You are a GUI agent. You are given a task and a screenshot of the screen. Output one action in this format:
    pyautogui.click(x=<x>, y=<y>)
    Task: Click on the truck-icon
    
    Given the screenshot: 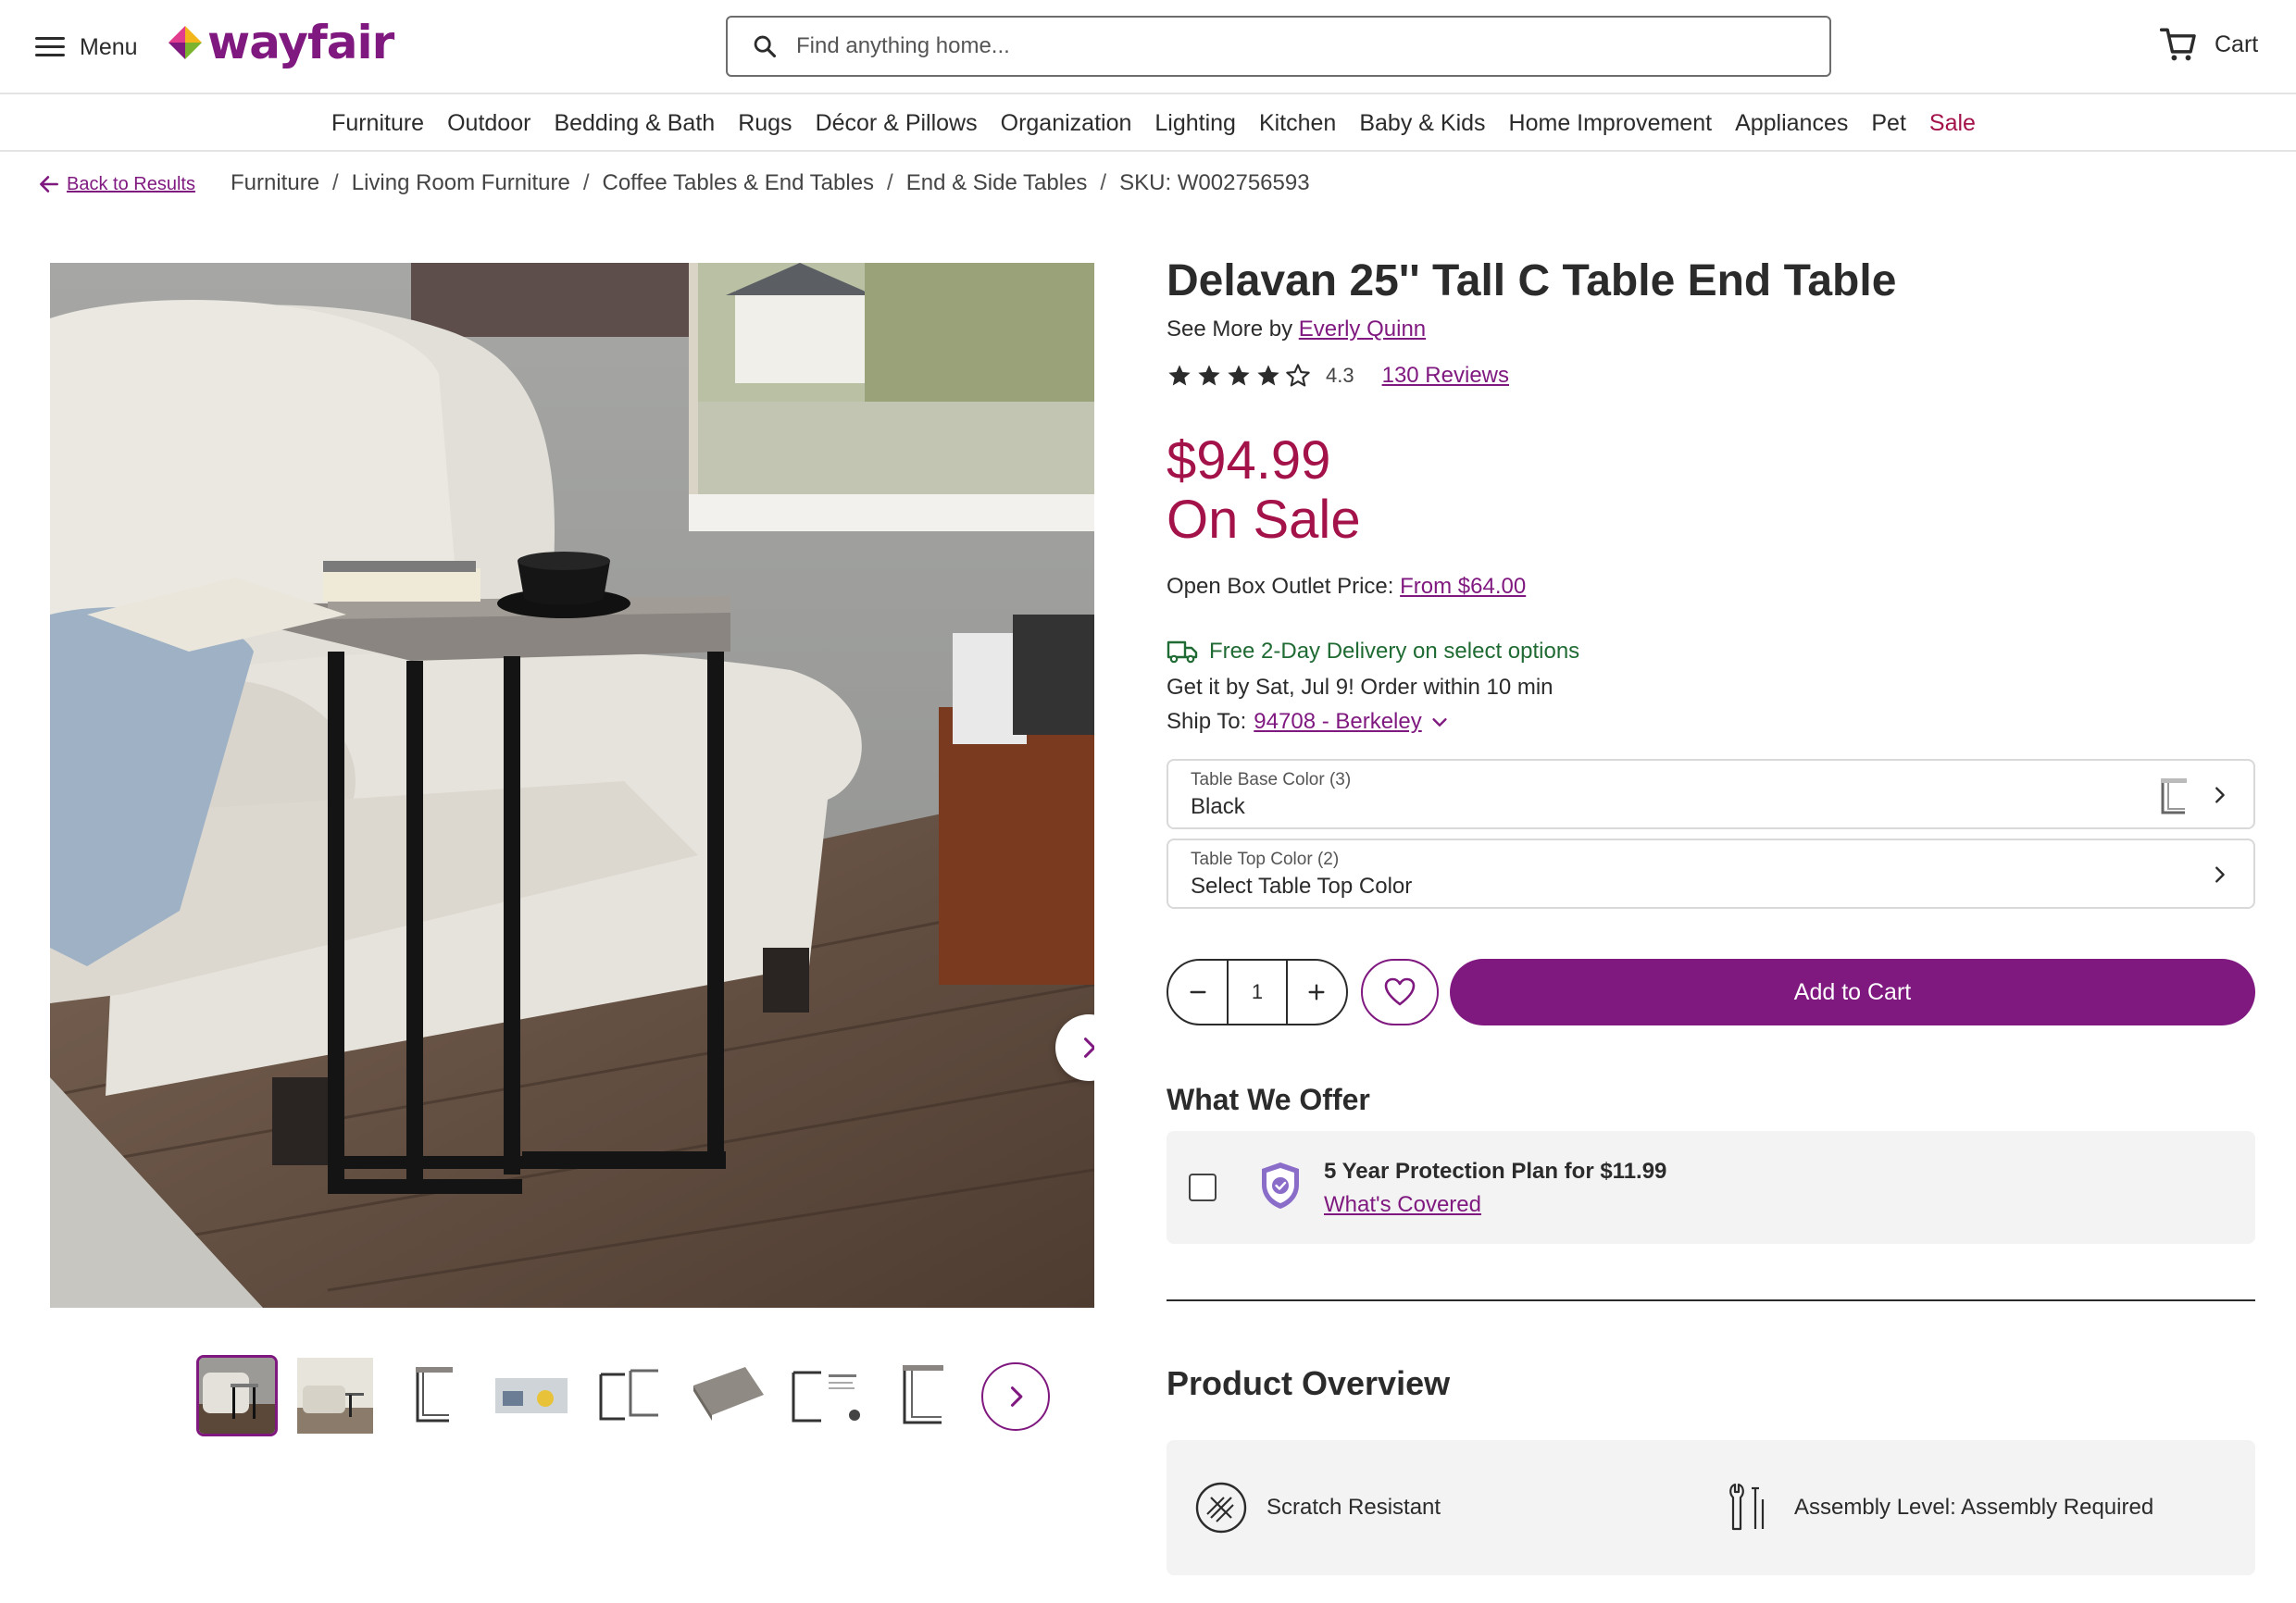 What is the action you would take?
    pyautogui.click(x=1182, y=652)
    